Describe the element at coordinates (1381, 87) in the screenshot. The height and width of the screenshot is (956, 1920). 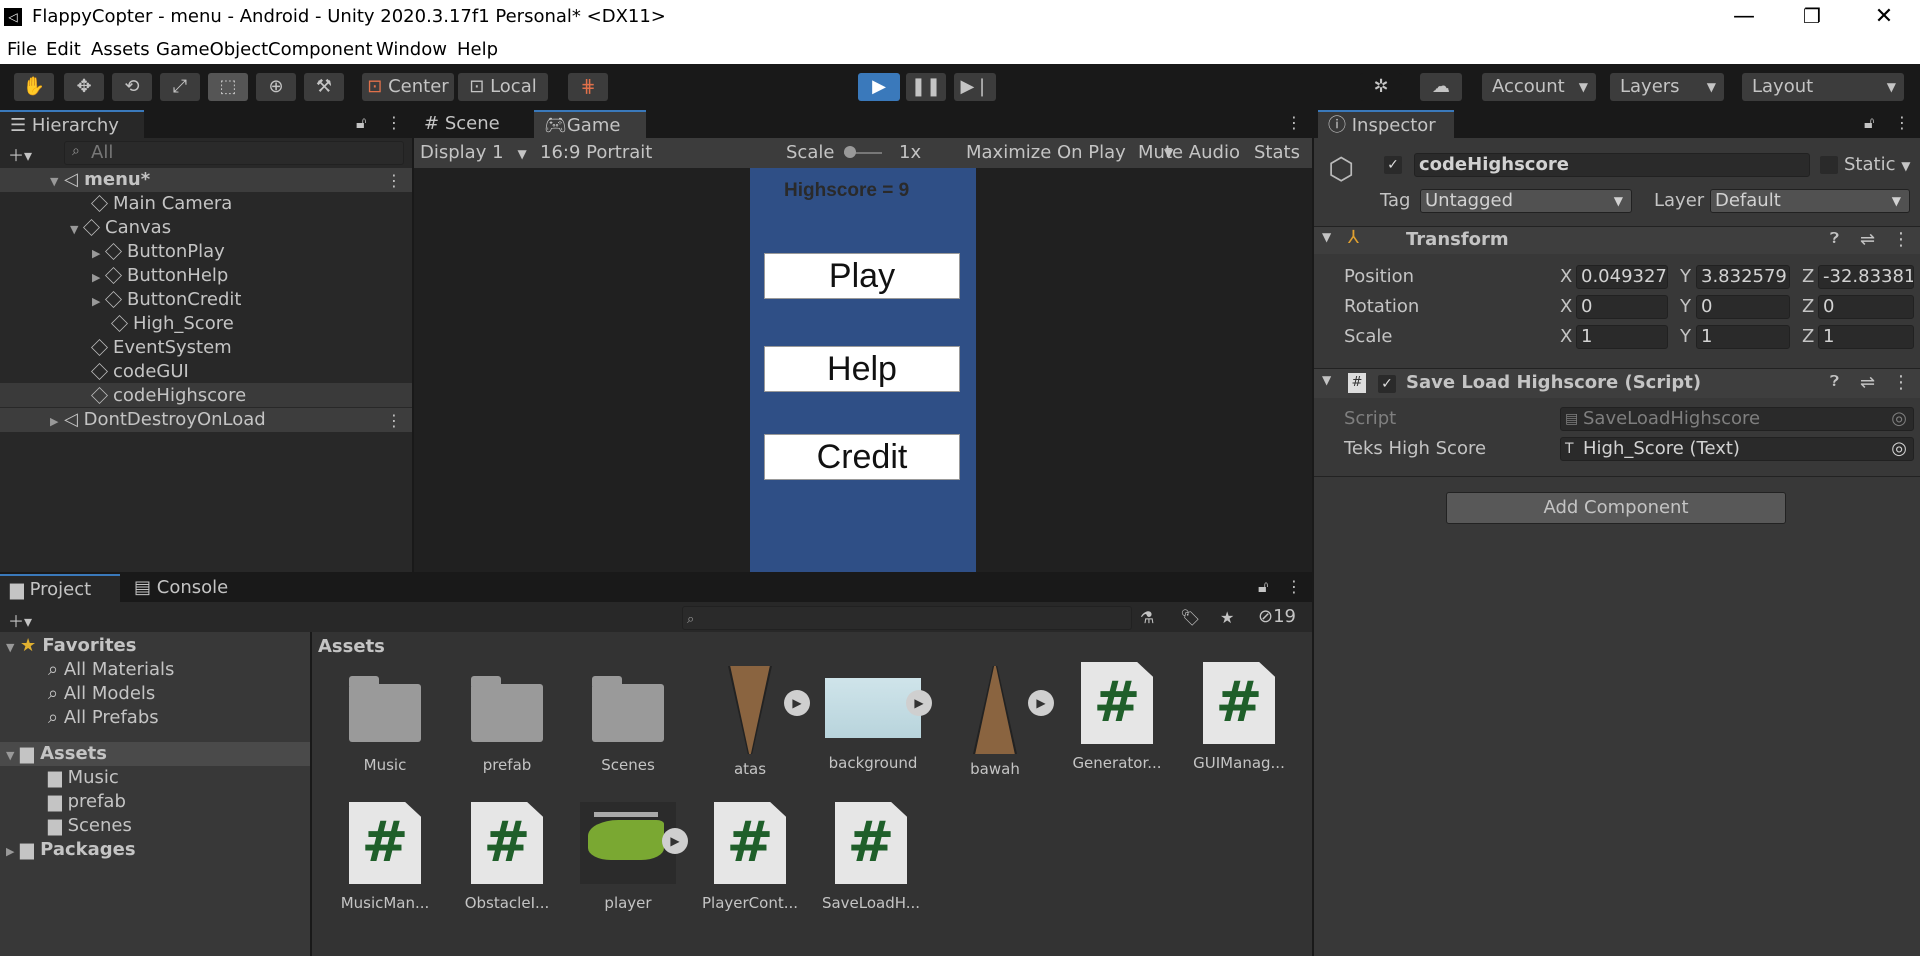
I see `collab-icon: ✲` at that location.